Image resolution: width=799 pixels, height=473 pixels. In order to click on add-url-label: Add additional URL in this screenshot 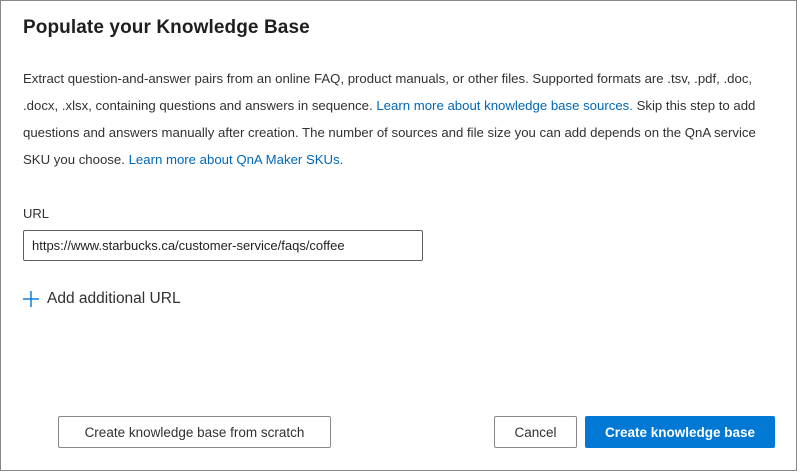, I will do `click(114, 298)`.